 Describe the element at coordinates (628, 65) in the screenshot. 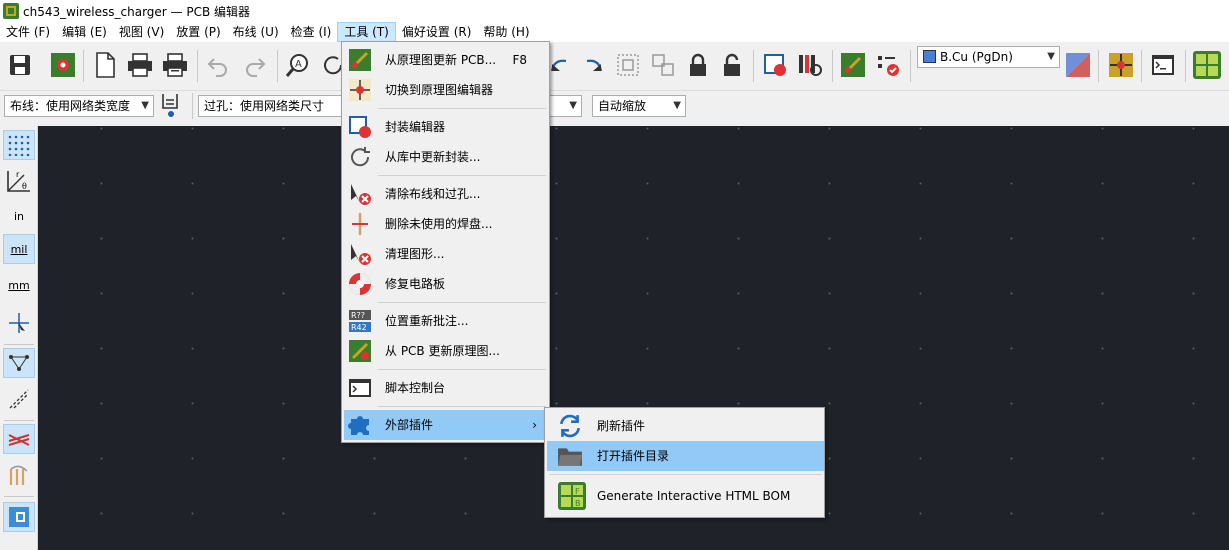

I see `group-icon` at that location.